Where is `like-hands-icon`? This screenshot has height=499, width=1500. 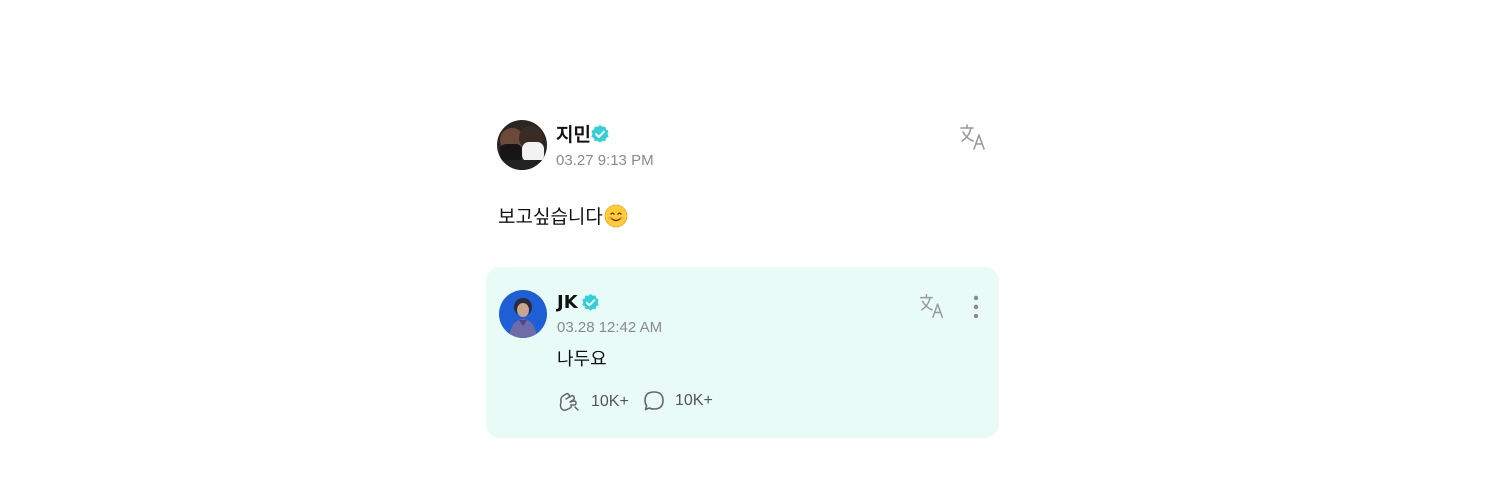
like-hands-icon is located at coordinates (569, 401).